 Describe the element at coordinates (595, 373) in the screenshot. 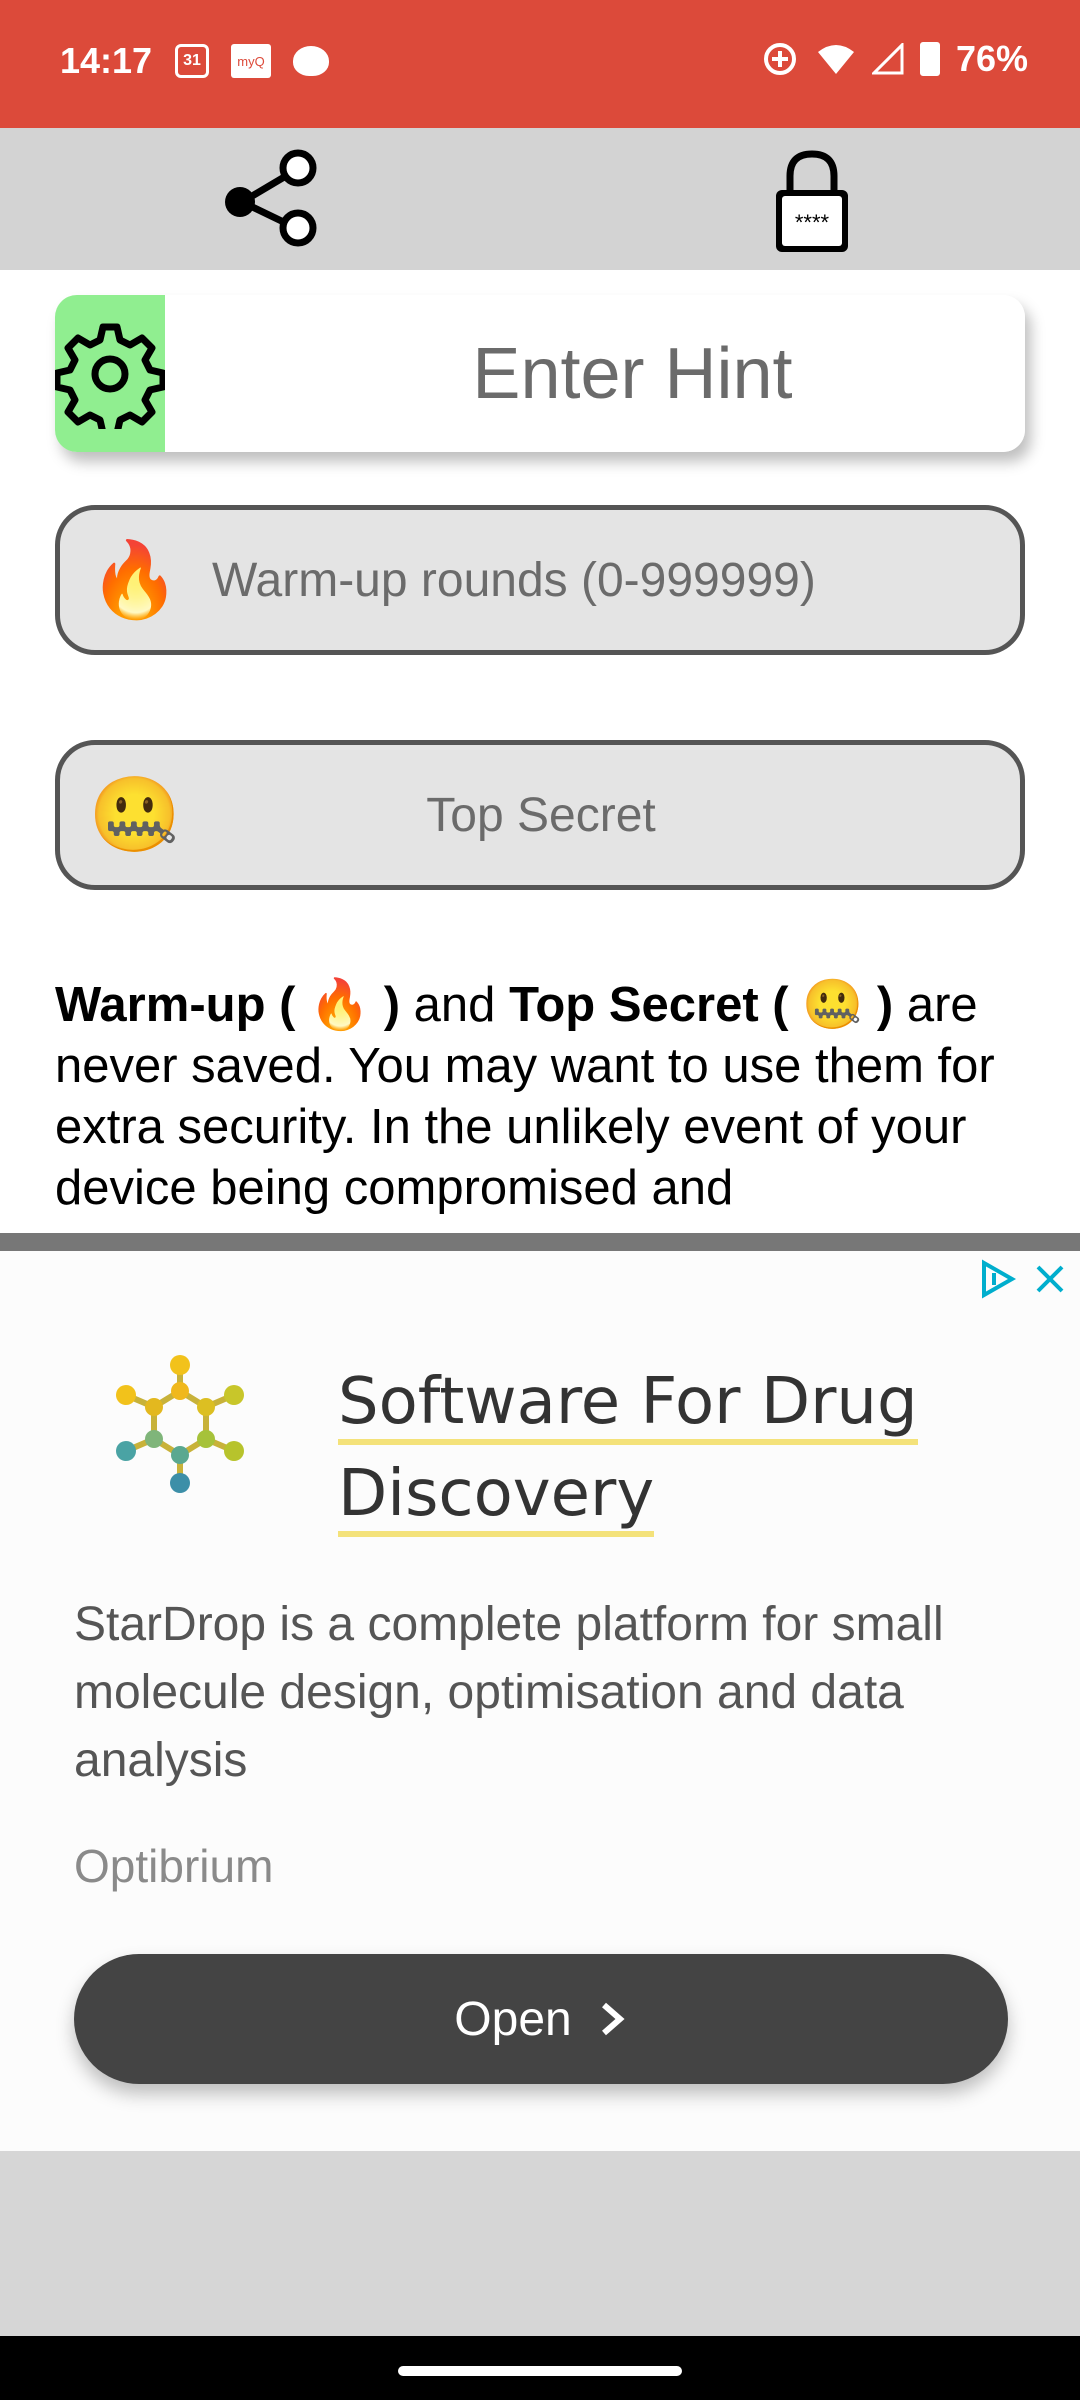

I see `hint-input` at that location.